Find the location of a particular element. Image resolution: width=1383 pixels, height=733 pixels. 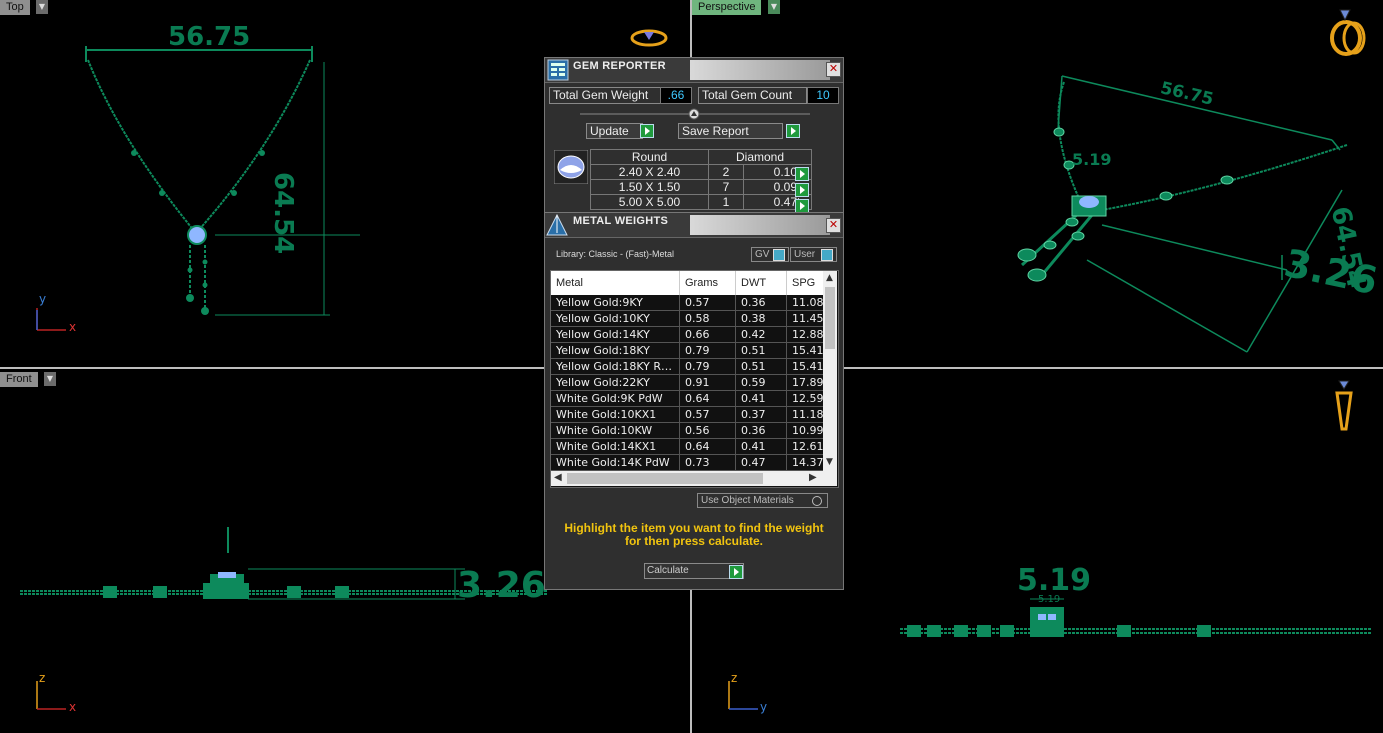

use-object-materials-toggle: Use Object Materials is located at coordinates (762, 500).